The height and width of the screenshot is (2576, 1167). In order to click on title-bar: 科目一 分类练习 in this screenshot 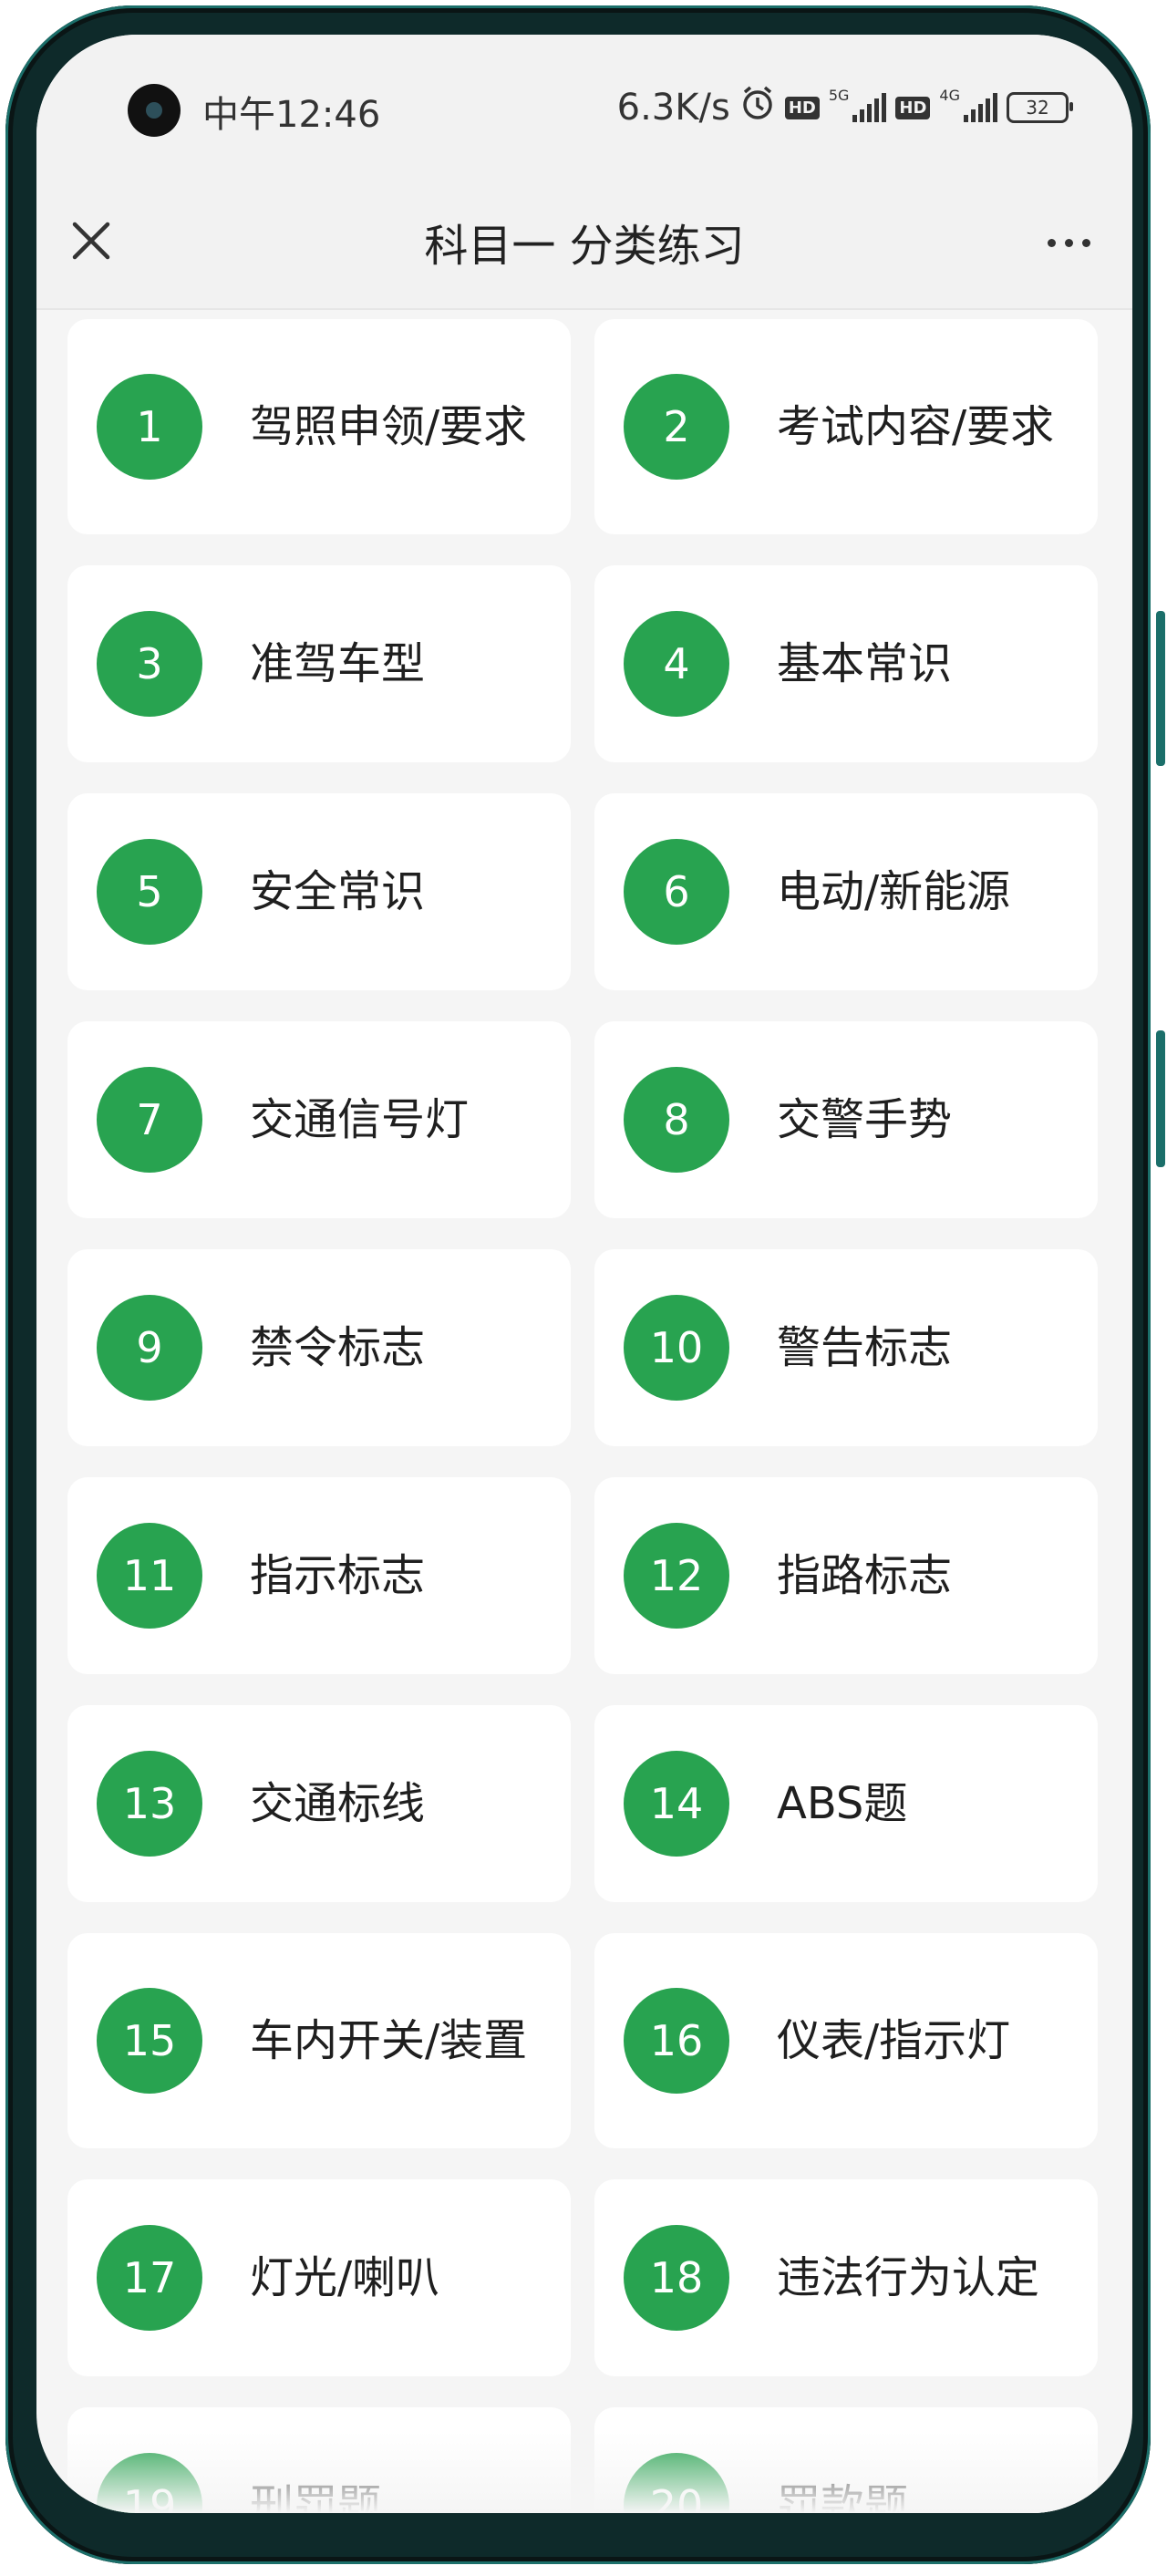, I will do `click(584, 240)`.